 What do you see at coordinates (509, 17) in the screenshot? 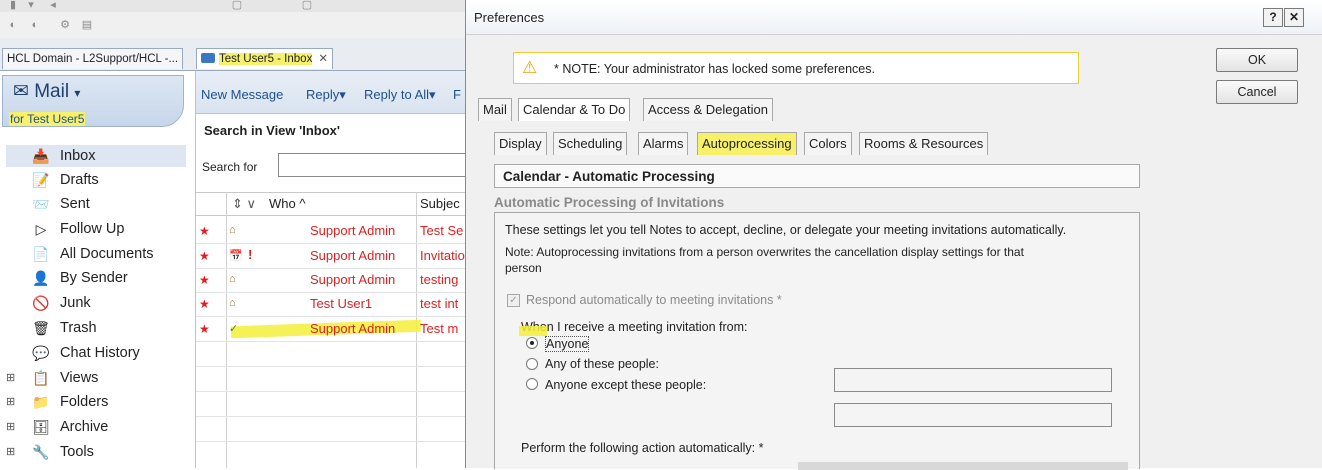
I see `dialog-title: Preferences` at bounding box center [509, 17].